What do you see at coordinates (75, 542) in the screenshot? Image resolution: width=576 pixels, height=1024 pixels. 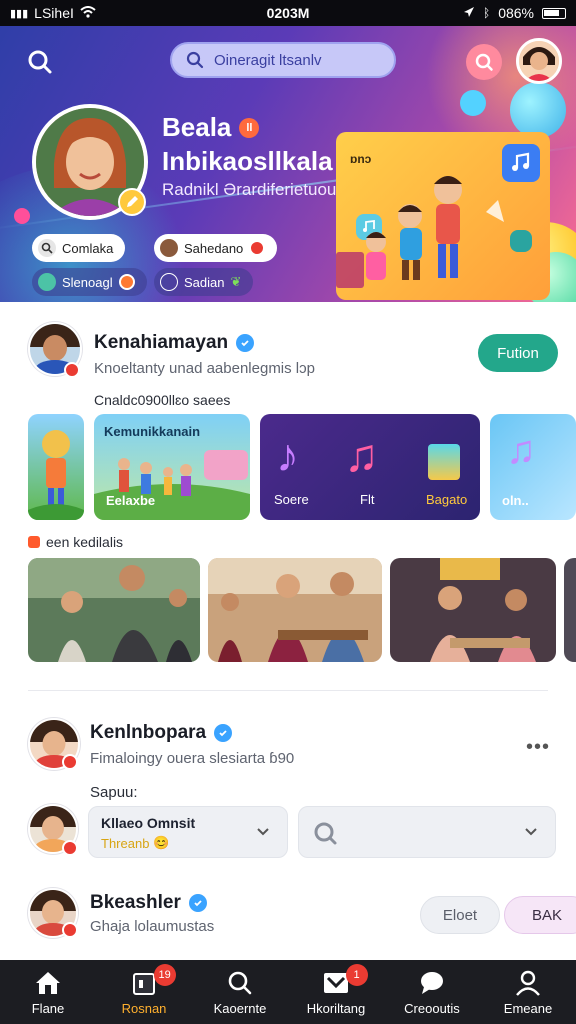 I see `photos-section-label: een kedilalis` at bounding box center [75, 542].